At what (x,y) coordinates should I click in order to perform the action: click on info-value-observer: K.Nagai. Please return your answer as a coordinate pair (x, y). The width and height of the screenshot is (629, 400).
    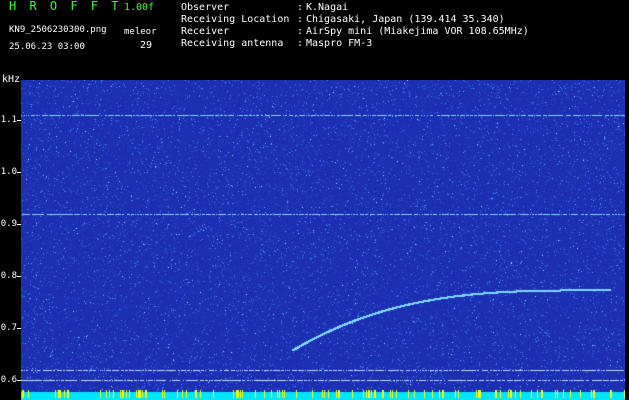
    Looking at the image, I should click on (327, 7).